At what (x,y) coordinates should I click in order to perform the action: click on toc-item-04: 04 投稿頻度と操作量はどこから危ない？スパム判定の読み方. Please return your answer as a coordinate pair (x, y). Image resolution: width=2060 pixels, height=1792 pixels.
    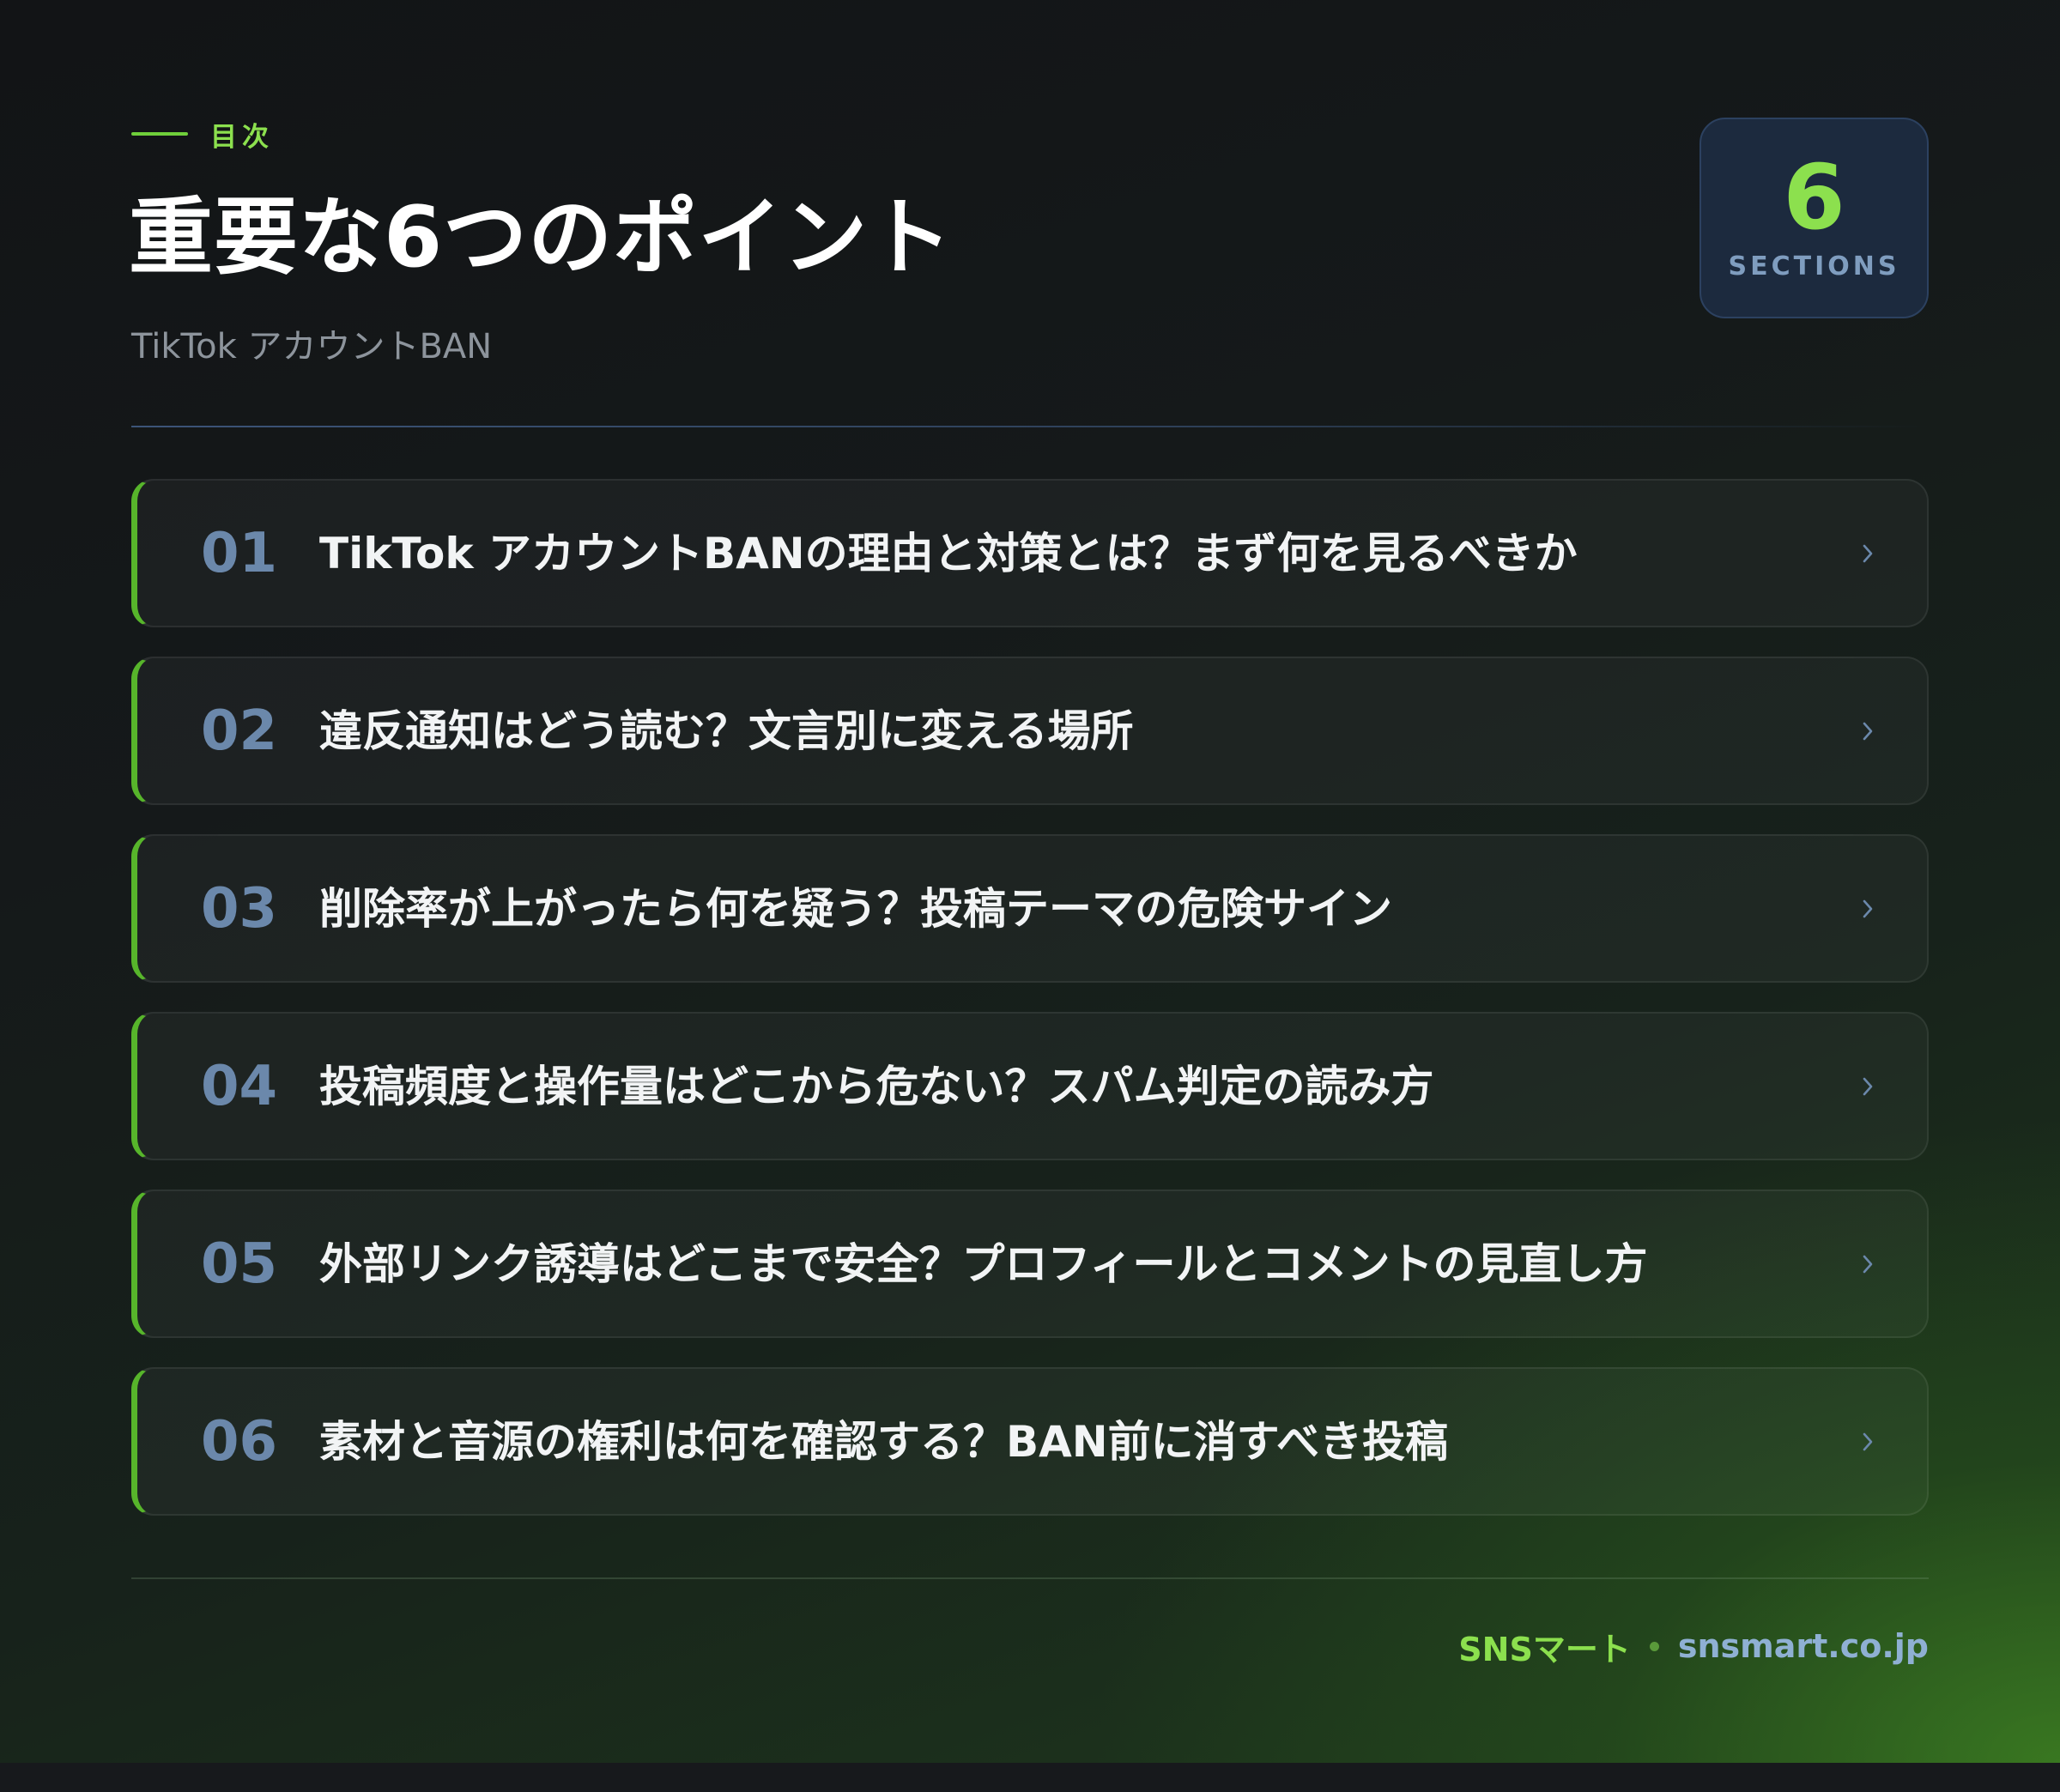
    Looking at the image, I should click on (1030, 1086).